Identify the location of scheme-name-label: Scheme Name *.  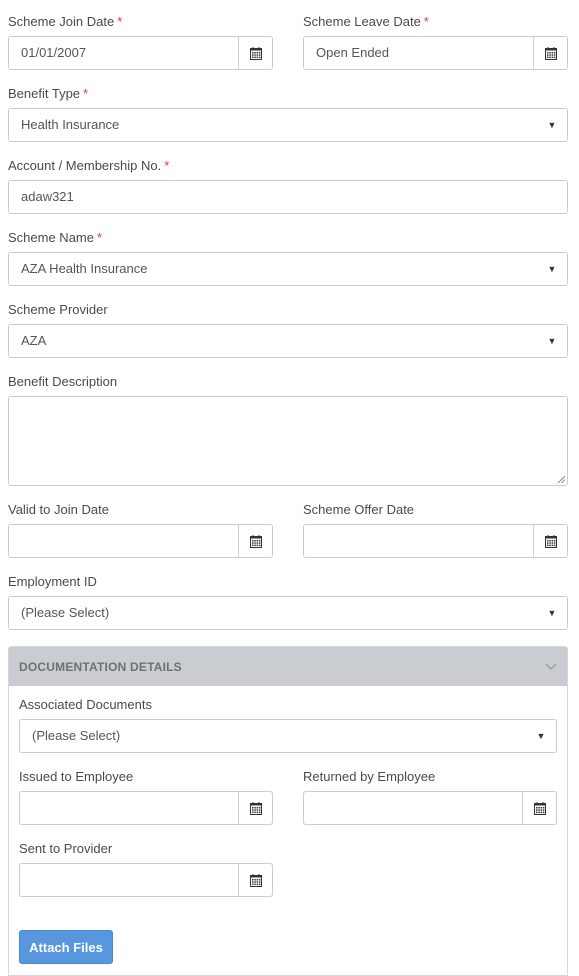
(55, 238).